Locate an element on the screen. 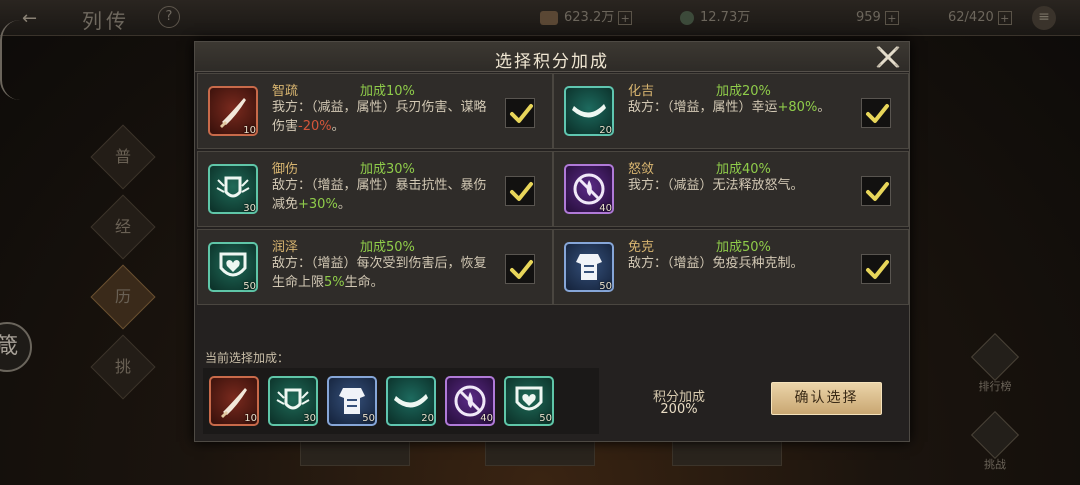 This screenshot has width=1080, height=485. bonus-card: 20 化吉 加成20% 敌方：（增益，属性）幸运+80%。 is located at coordinates (731, 111).